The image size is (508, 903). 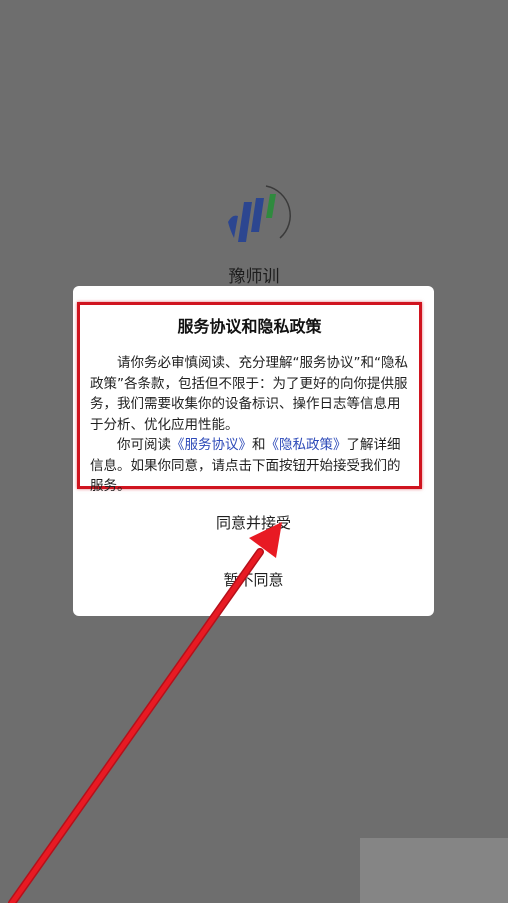 What do you see at coordinates (254, 277) in the screenshot?
I see `app-name: 豫师训` at bounding box center [254, 277].